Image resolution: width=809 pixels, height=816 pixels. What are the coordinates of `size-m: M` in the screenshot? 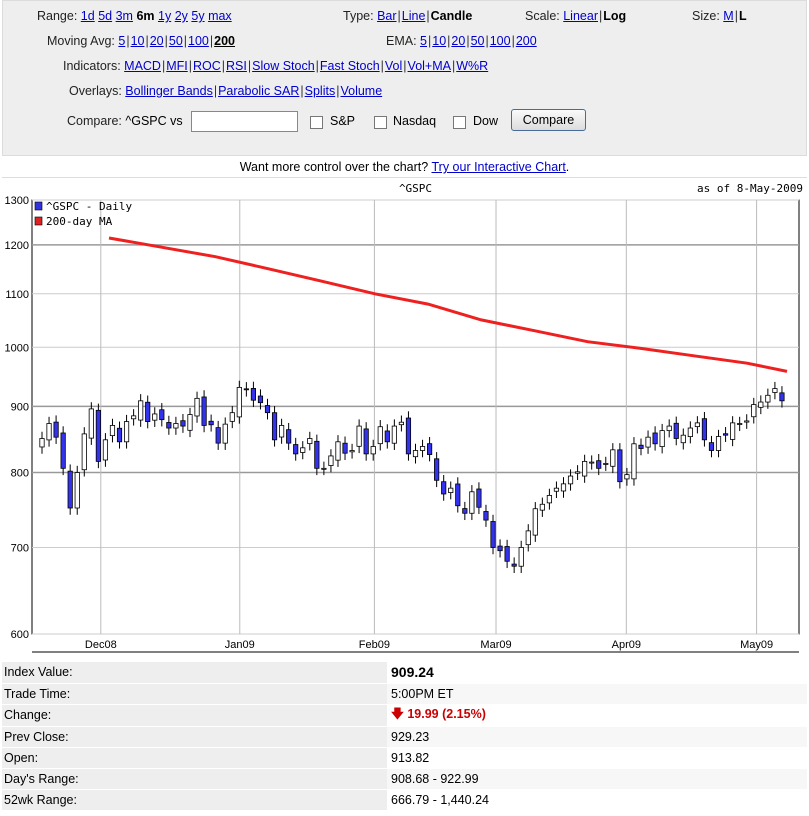 It's located at (728, 16).